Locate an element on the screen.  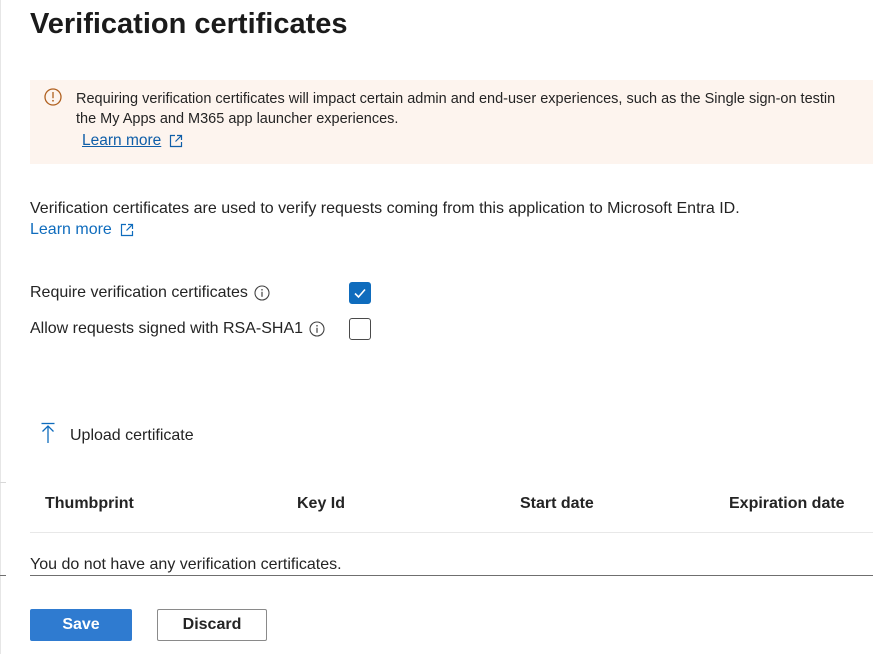
banner-learn-more-link: Learn more is located at coordinates (132, 141).